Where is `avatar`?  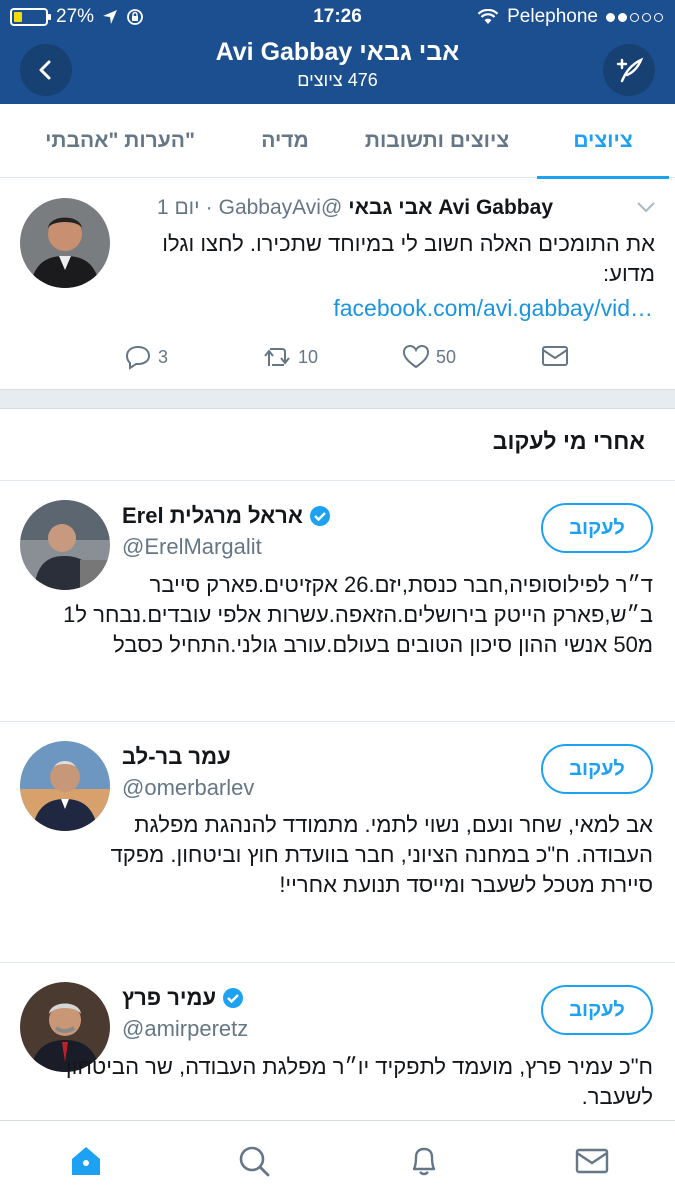
avatar is located at coordinates (65, 243).